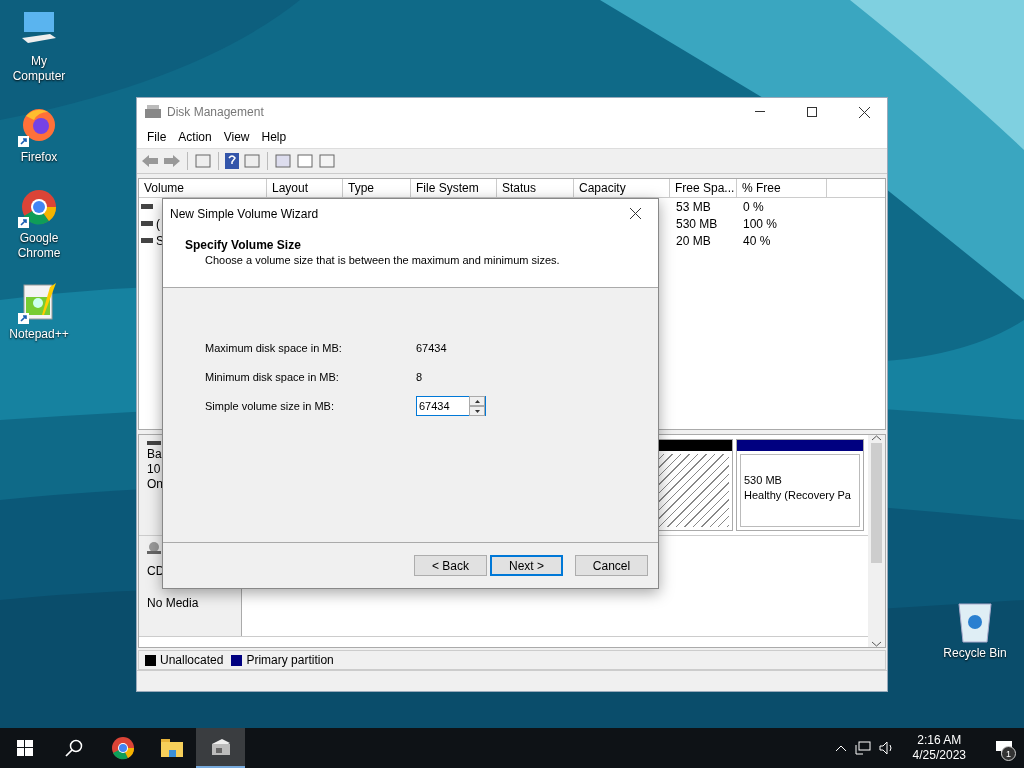 The height and width of the screenshot is (768, 1024). I want to click on menu-item: Help, so click(274, 137).